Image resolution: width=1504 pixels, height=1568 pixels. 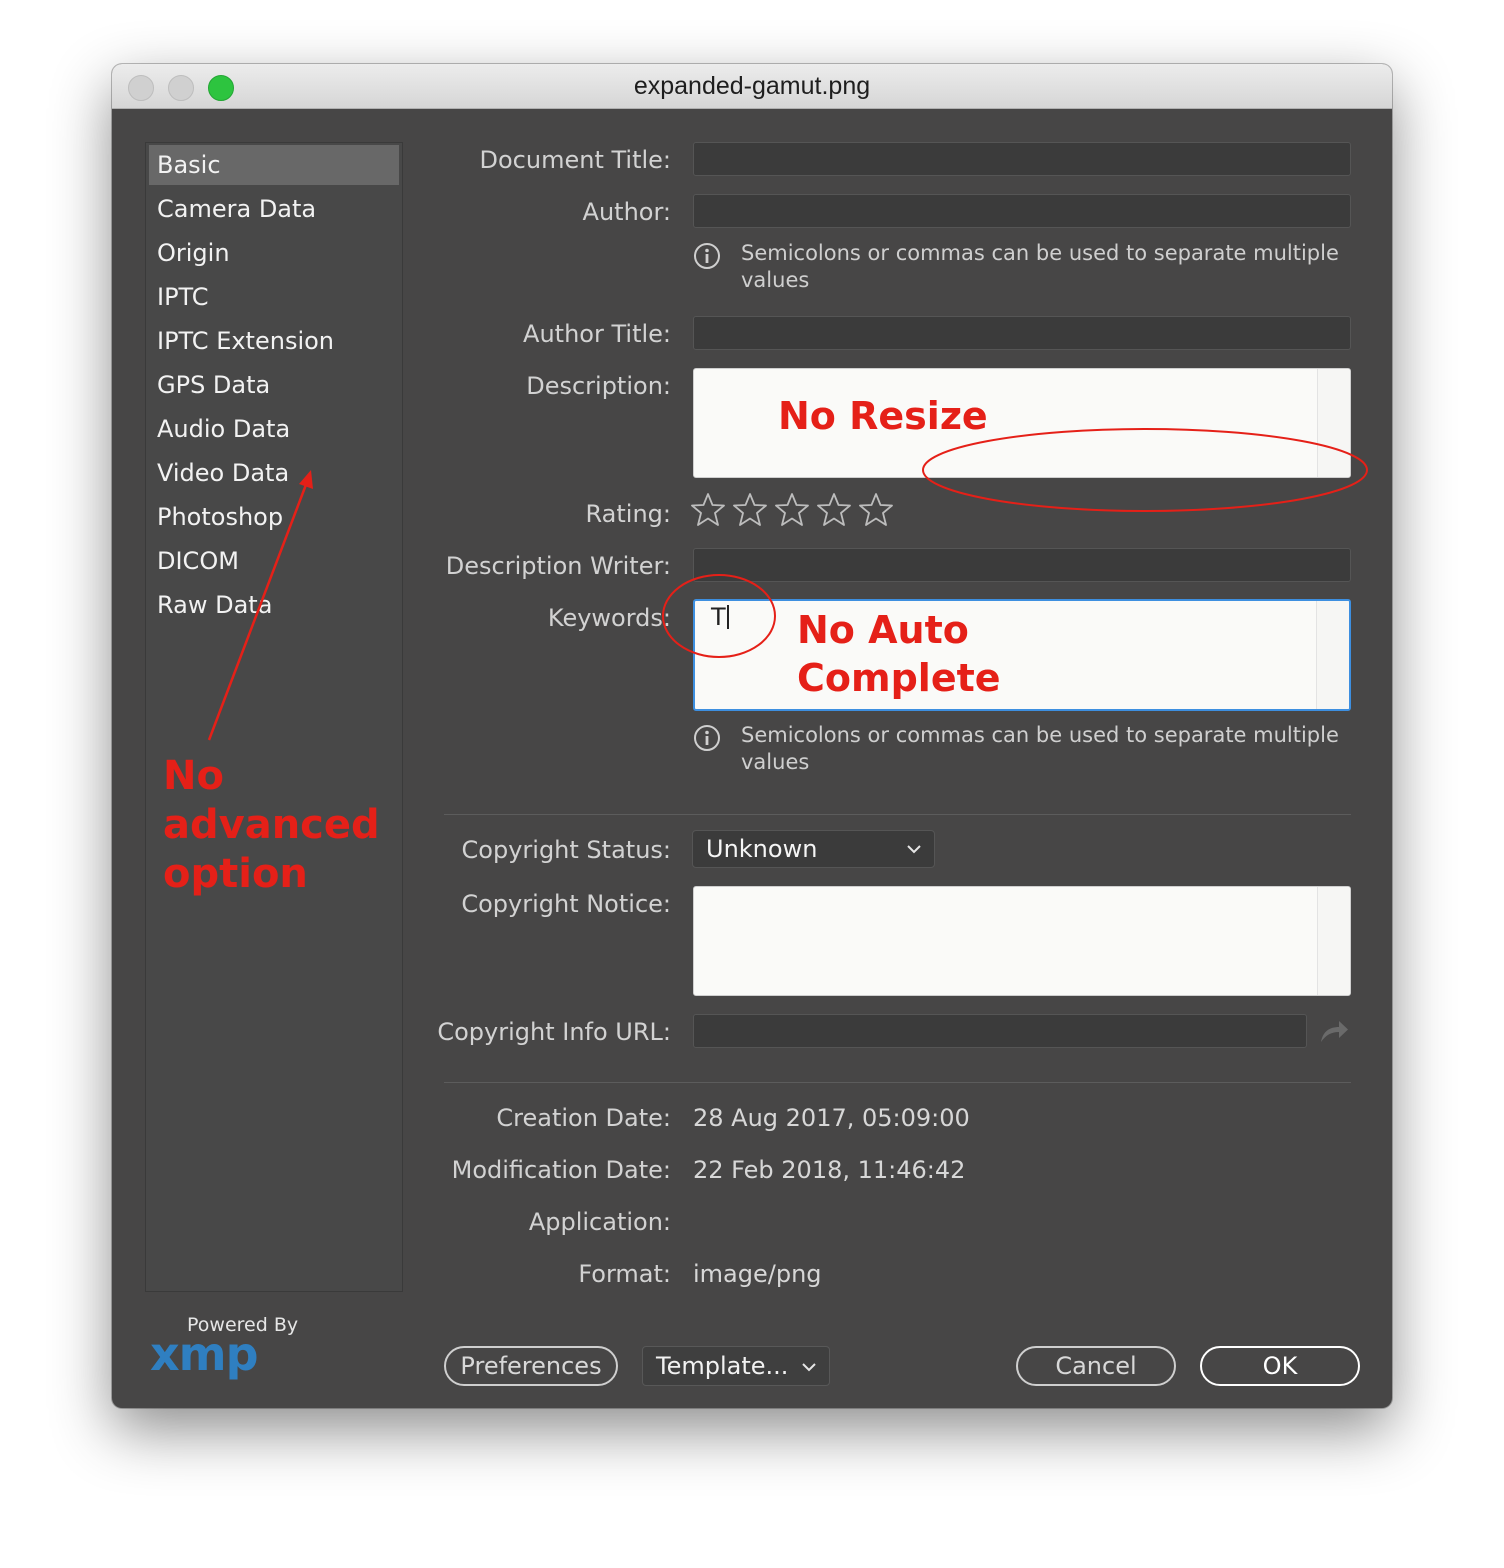 What do you see at coordinates (609, 618) in the screenshot?
I see `keywords-label: Keywords:` at bounding box center [609, 618].